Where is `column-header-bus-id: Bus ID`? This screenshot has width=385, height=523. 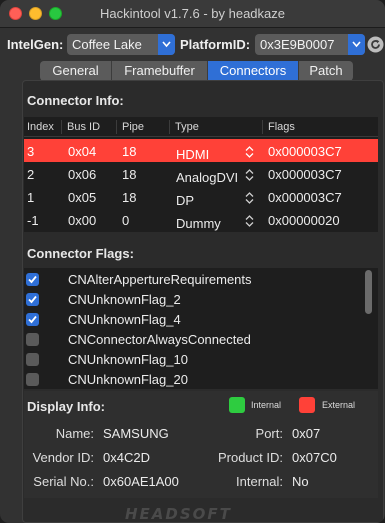
column-header-bus-id: Bus ID is located at coordinates (83, 127).